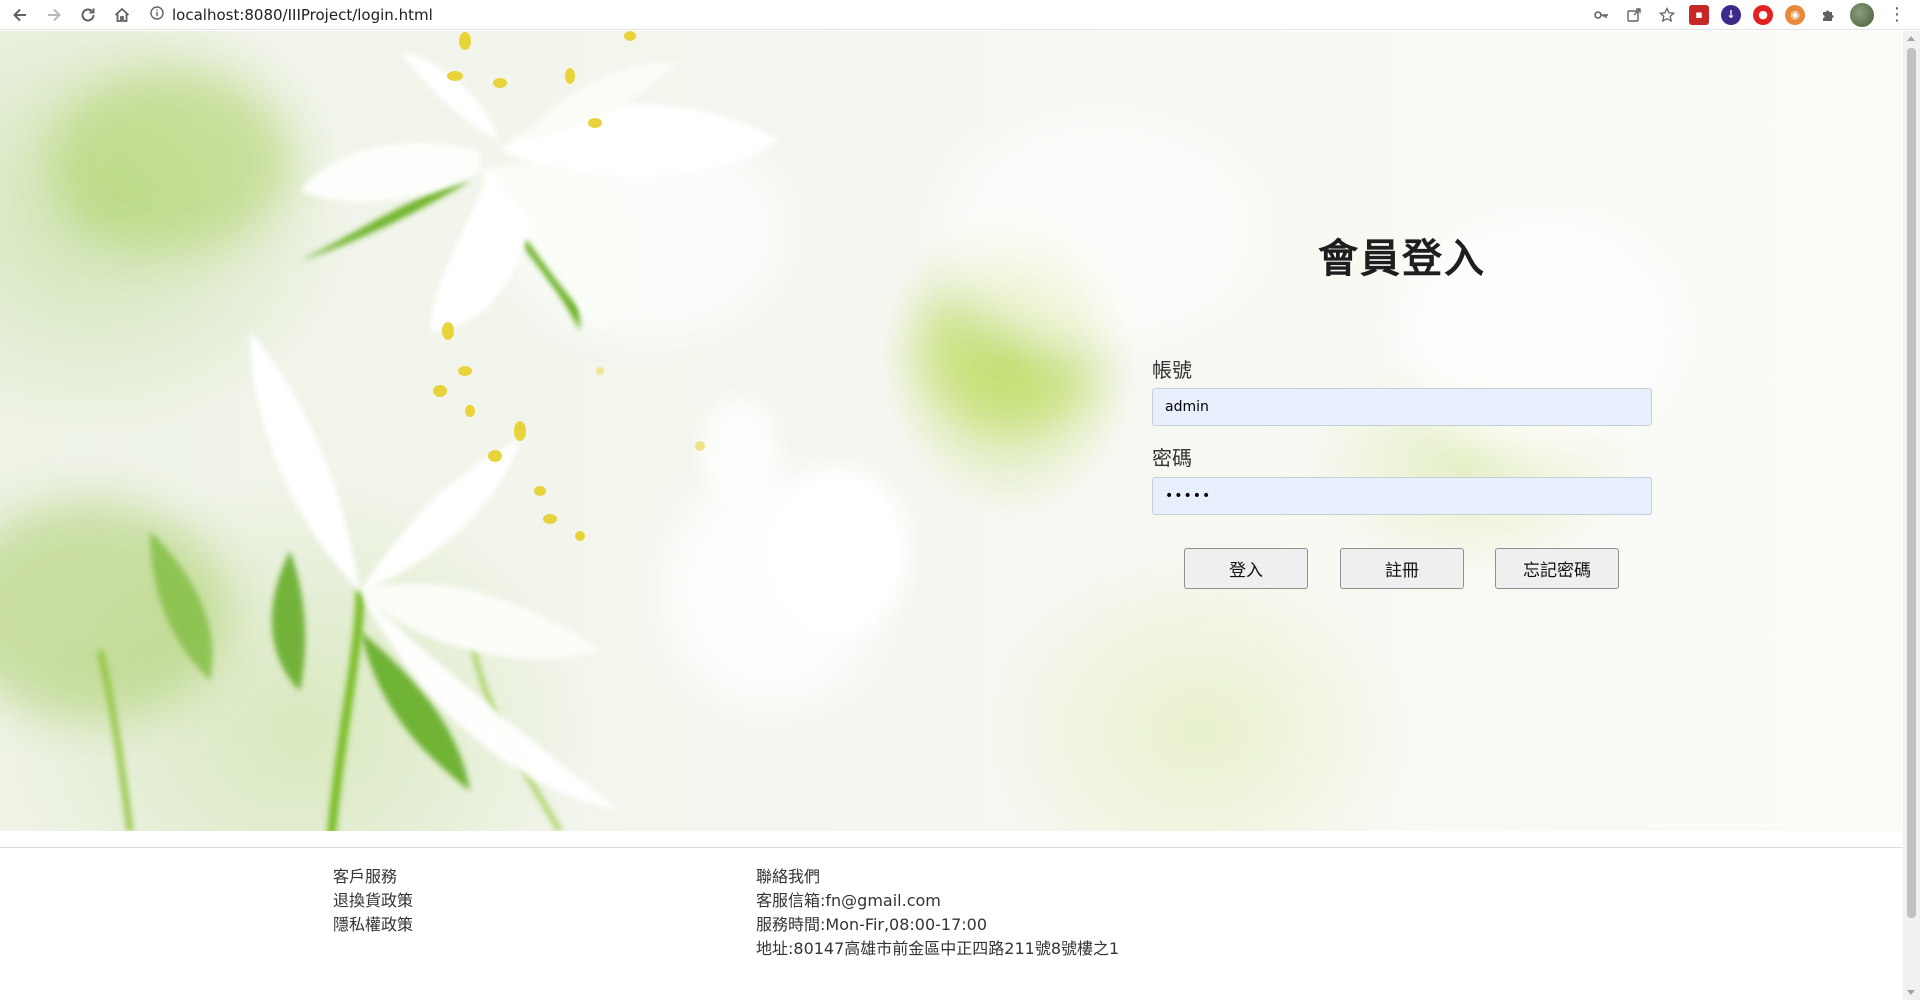 The width and height of the screenshot is (1920, 1000). What do you see at coordinates (1402, 568) in the screenshot?
I see `register-button: 註冊` at bounding box center [1402, 568].